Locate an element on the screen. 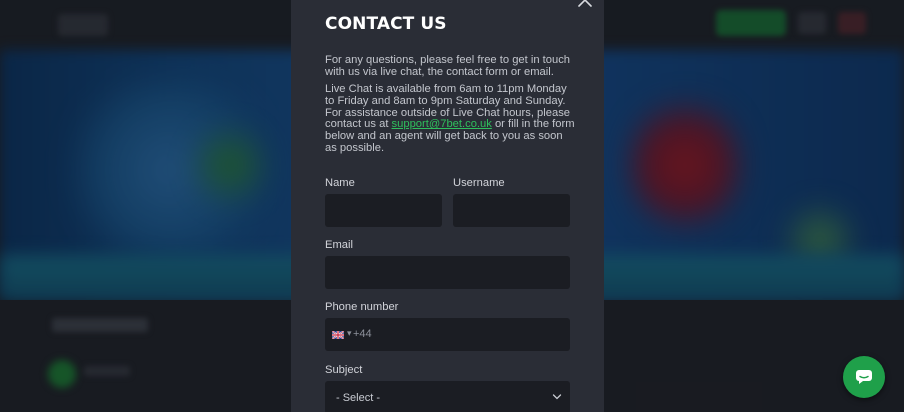  subject-label: Subject is located at coordinates (344, 370).